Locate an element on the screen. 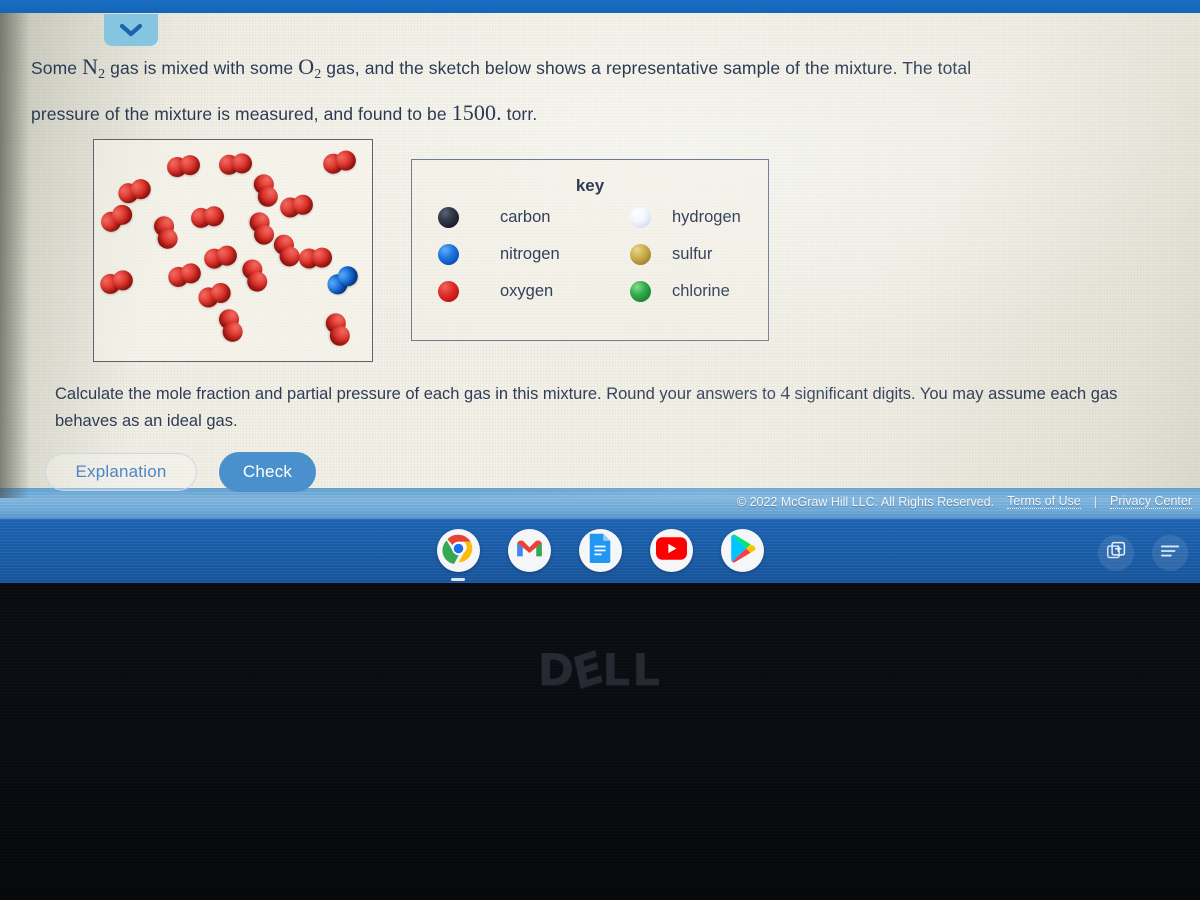 This screenshot has height=900, width=1200. question-part-2: gas is mixed with some is located at coordinates (202, 68).